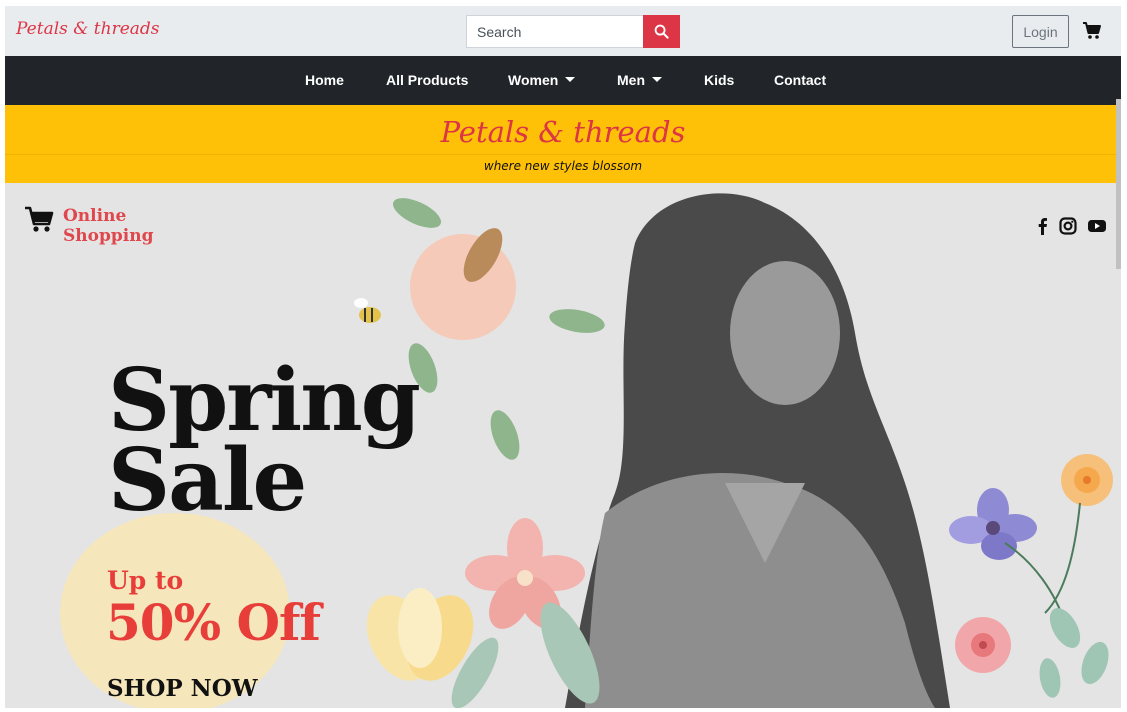  I want to click on discount-prefix: Up to, so click(145, 580).